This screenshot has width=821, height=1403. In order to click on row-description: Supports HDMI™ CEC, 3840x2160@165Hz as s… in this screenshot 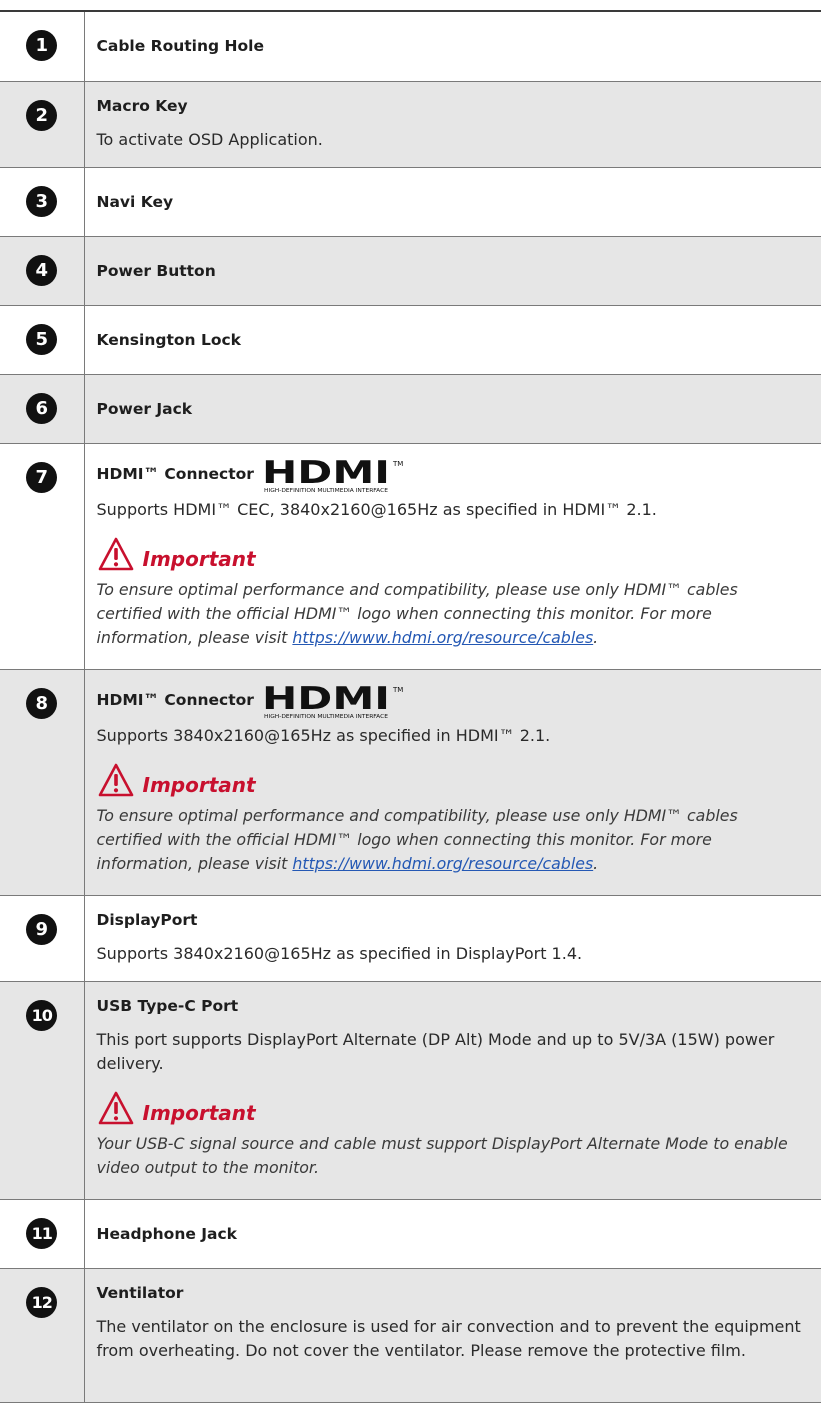, I will do `click(376, 509)`.